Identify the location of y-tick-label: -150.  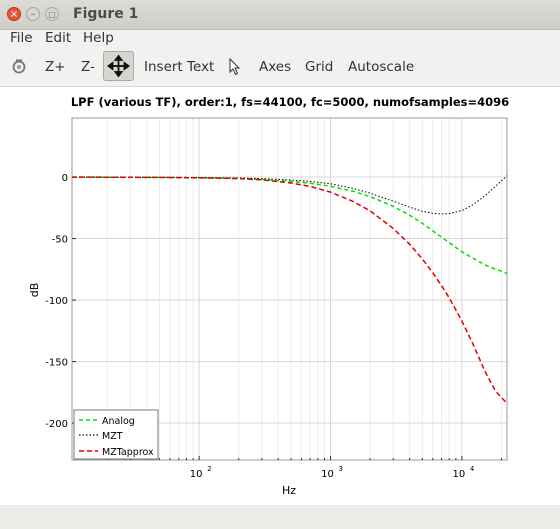
(56, 363).